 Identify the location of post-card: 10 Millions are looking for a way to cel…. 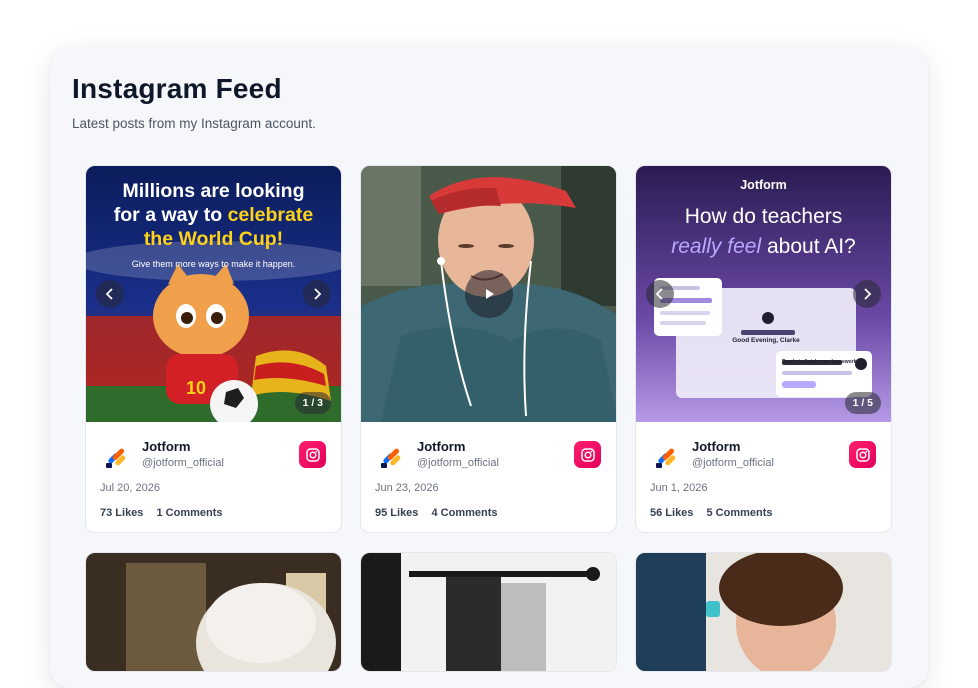
(213, 349).